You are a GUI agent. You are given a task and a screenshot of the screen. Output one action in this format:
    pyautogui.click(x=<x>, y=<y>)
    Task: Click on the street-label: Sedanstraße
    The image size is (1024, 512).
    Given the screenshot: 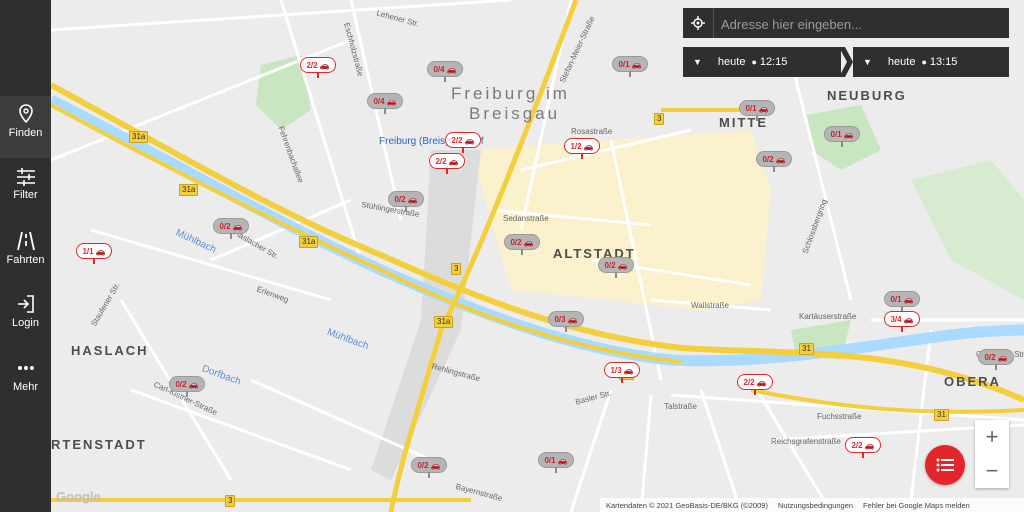 What is the action you would take?
    pyautogui.click(x=526, y=218)
    